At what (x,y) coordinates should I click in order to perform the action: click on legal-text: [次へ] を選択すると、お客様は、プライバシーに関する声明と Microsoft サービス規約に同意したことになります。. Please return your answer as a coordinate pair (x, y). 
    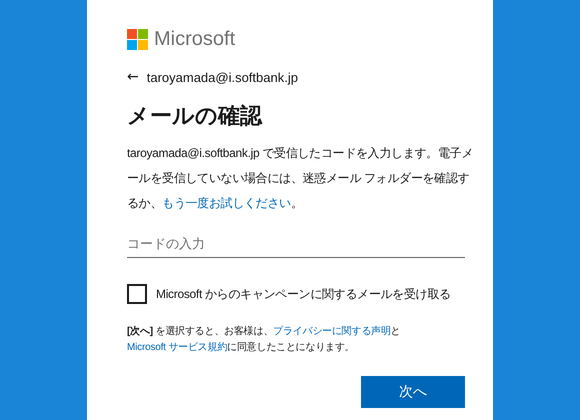
    Looking at the image, I should click on (264, 339).